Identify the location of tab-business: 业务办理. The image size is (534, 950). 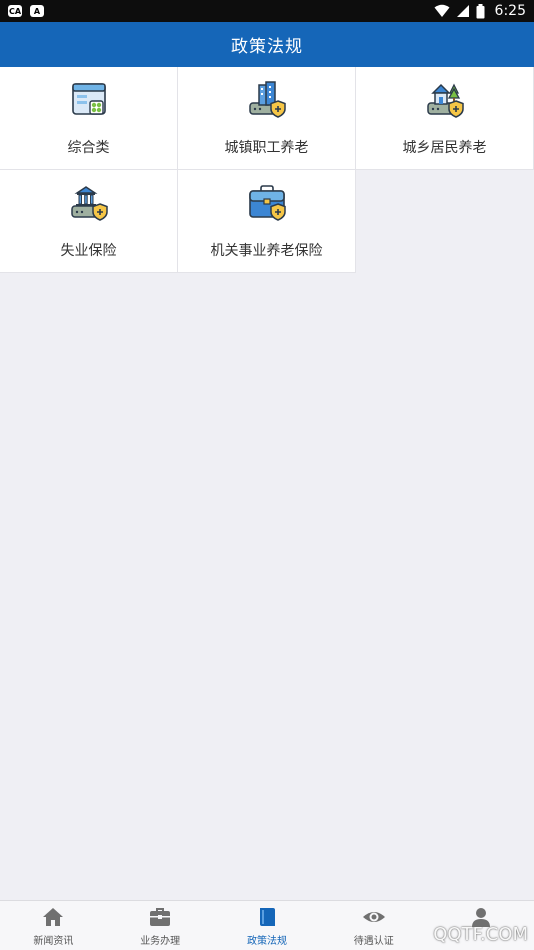
(160, 925).